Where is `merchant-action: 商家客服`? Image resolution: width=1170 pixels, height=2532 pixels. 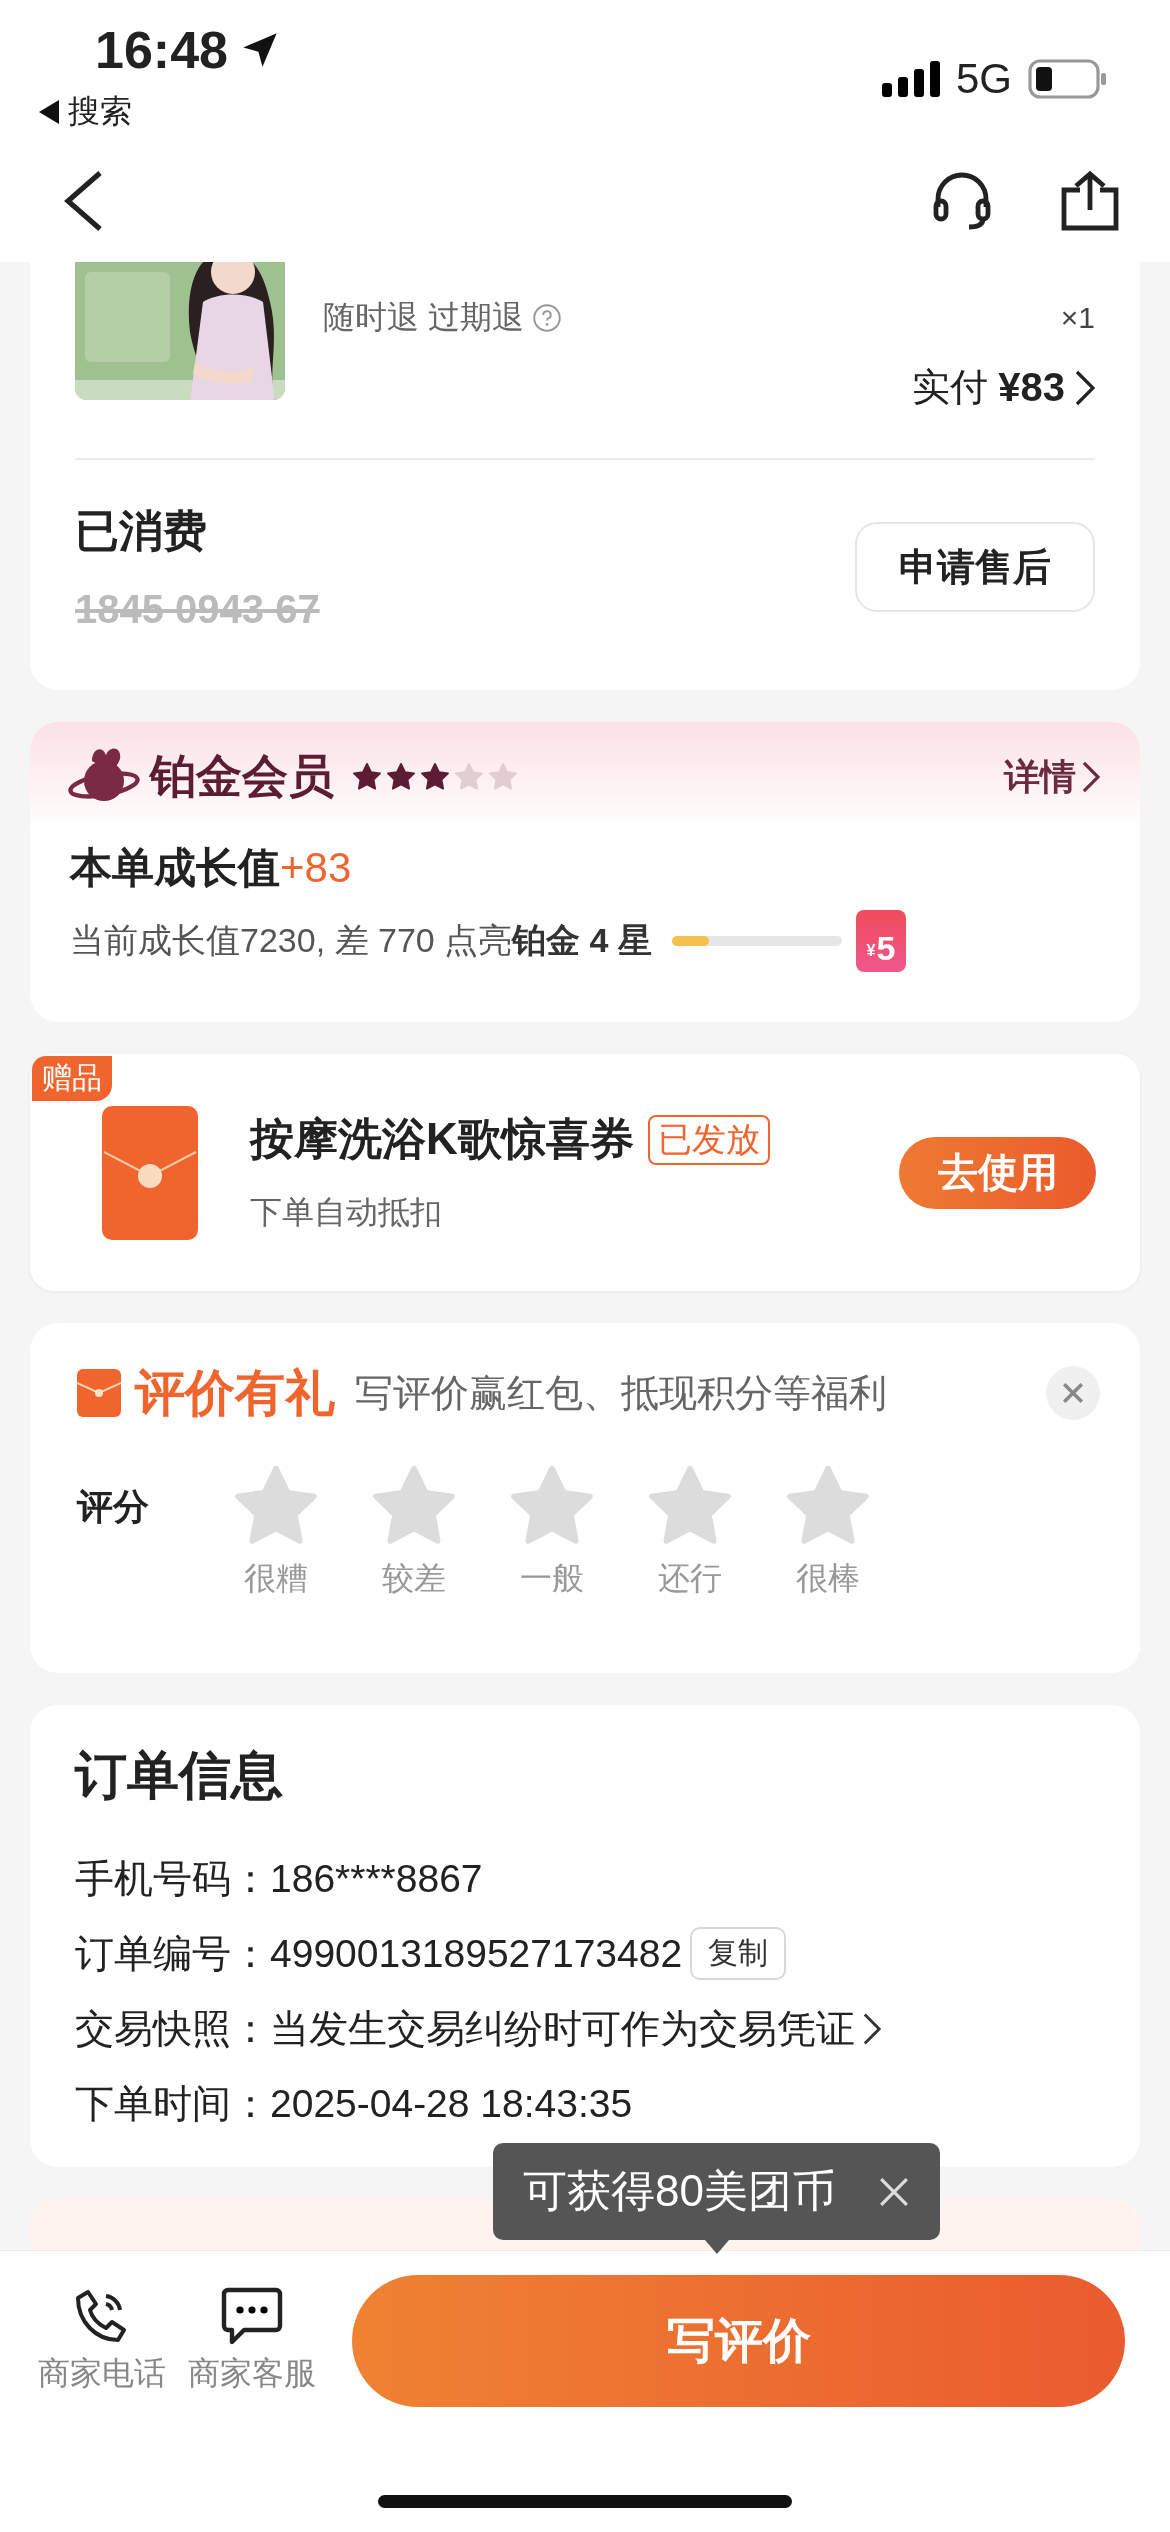 merchant-action: 商家客服 is located at coordinates (252, 2341).